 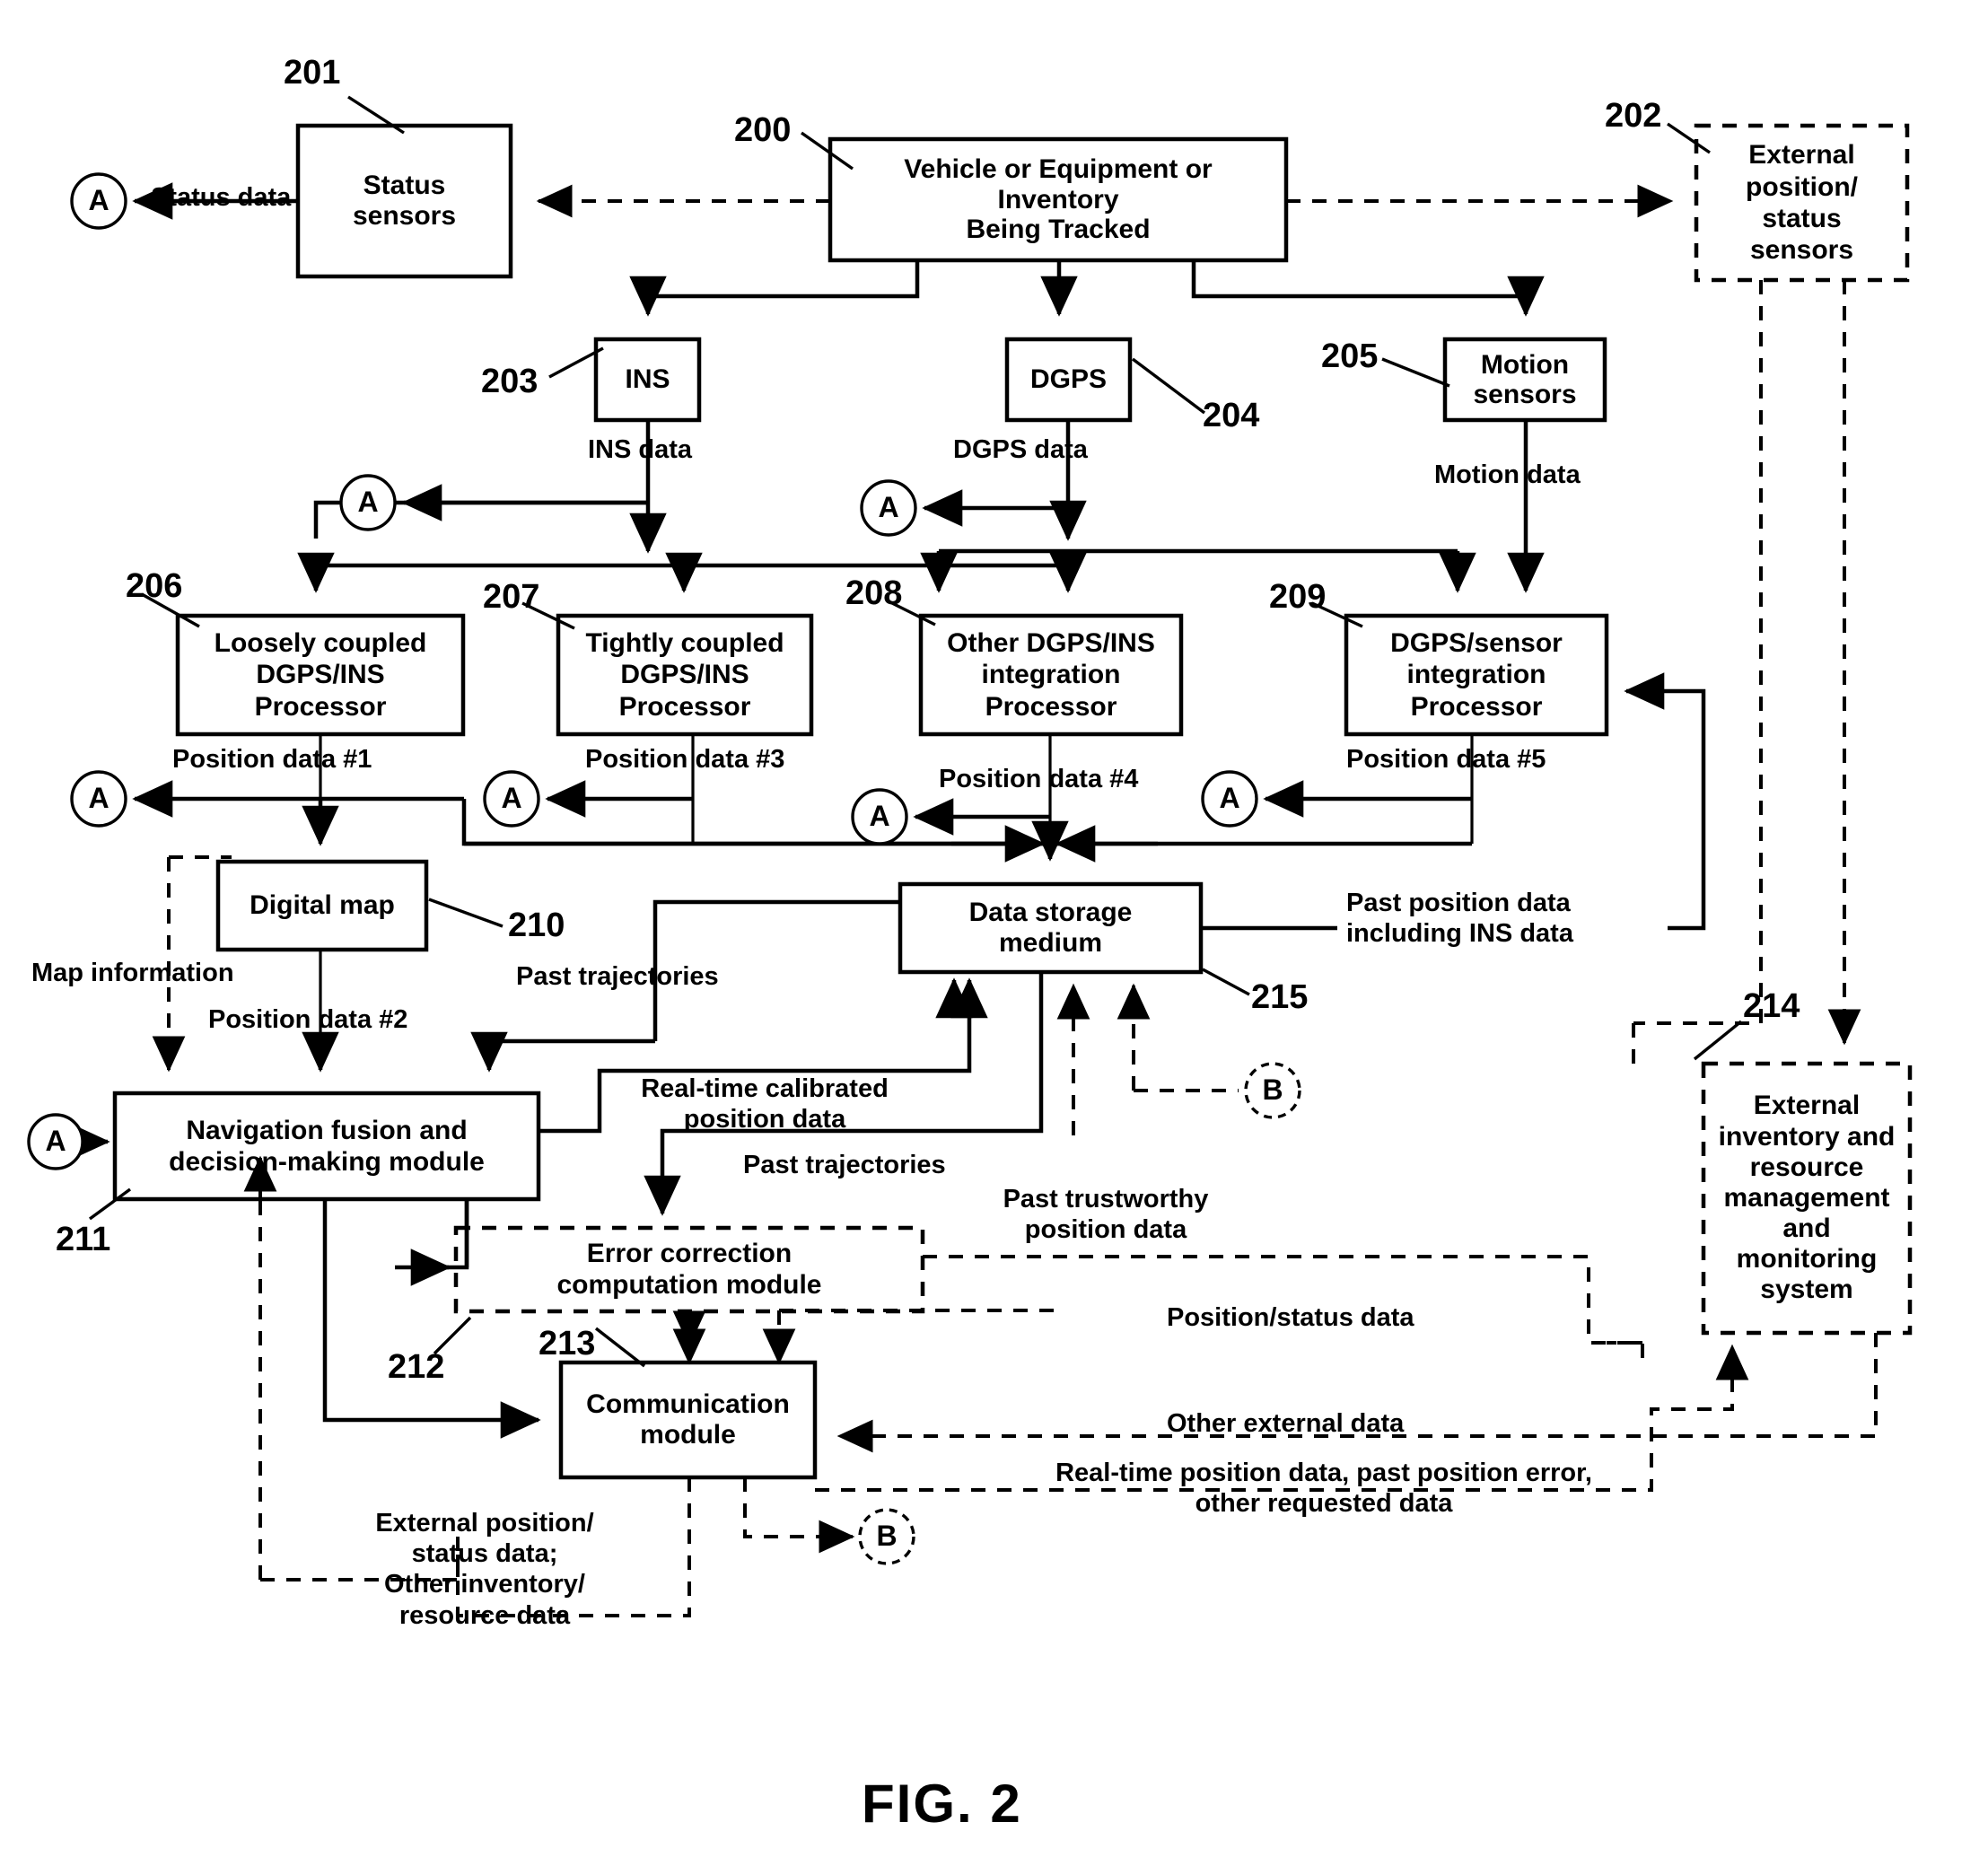 What do you see at coordinates (84, 1239) in the screenshot?
I see `ref-211: 211` at bounding box center [84, 1239].